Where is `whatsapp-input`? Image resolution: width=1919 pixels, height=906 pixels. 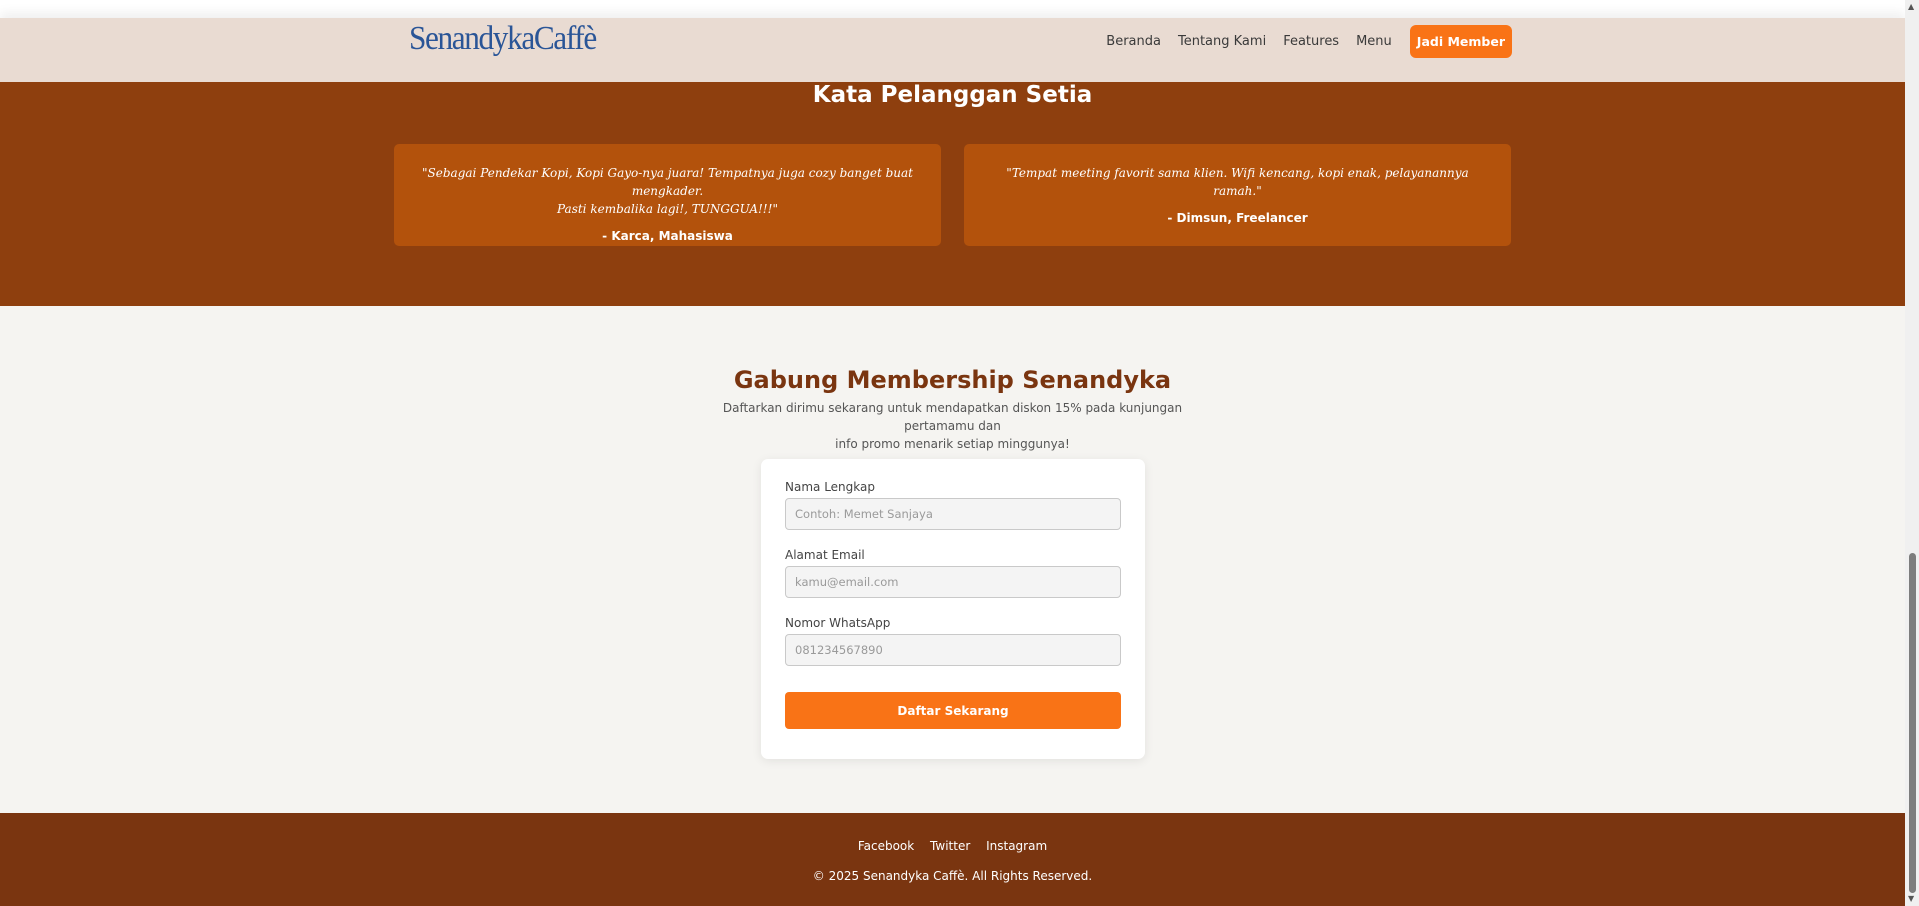
whatsapp-input is located at coordinates (953, 650).